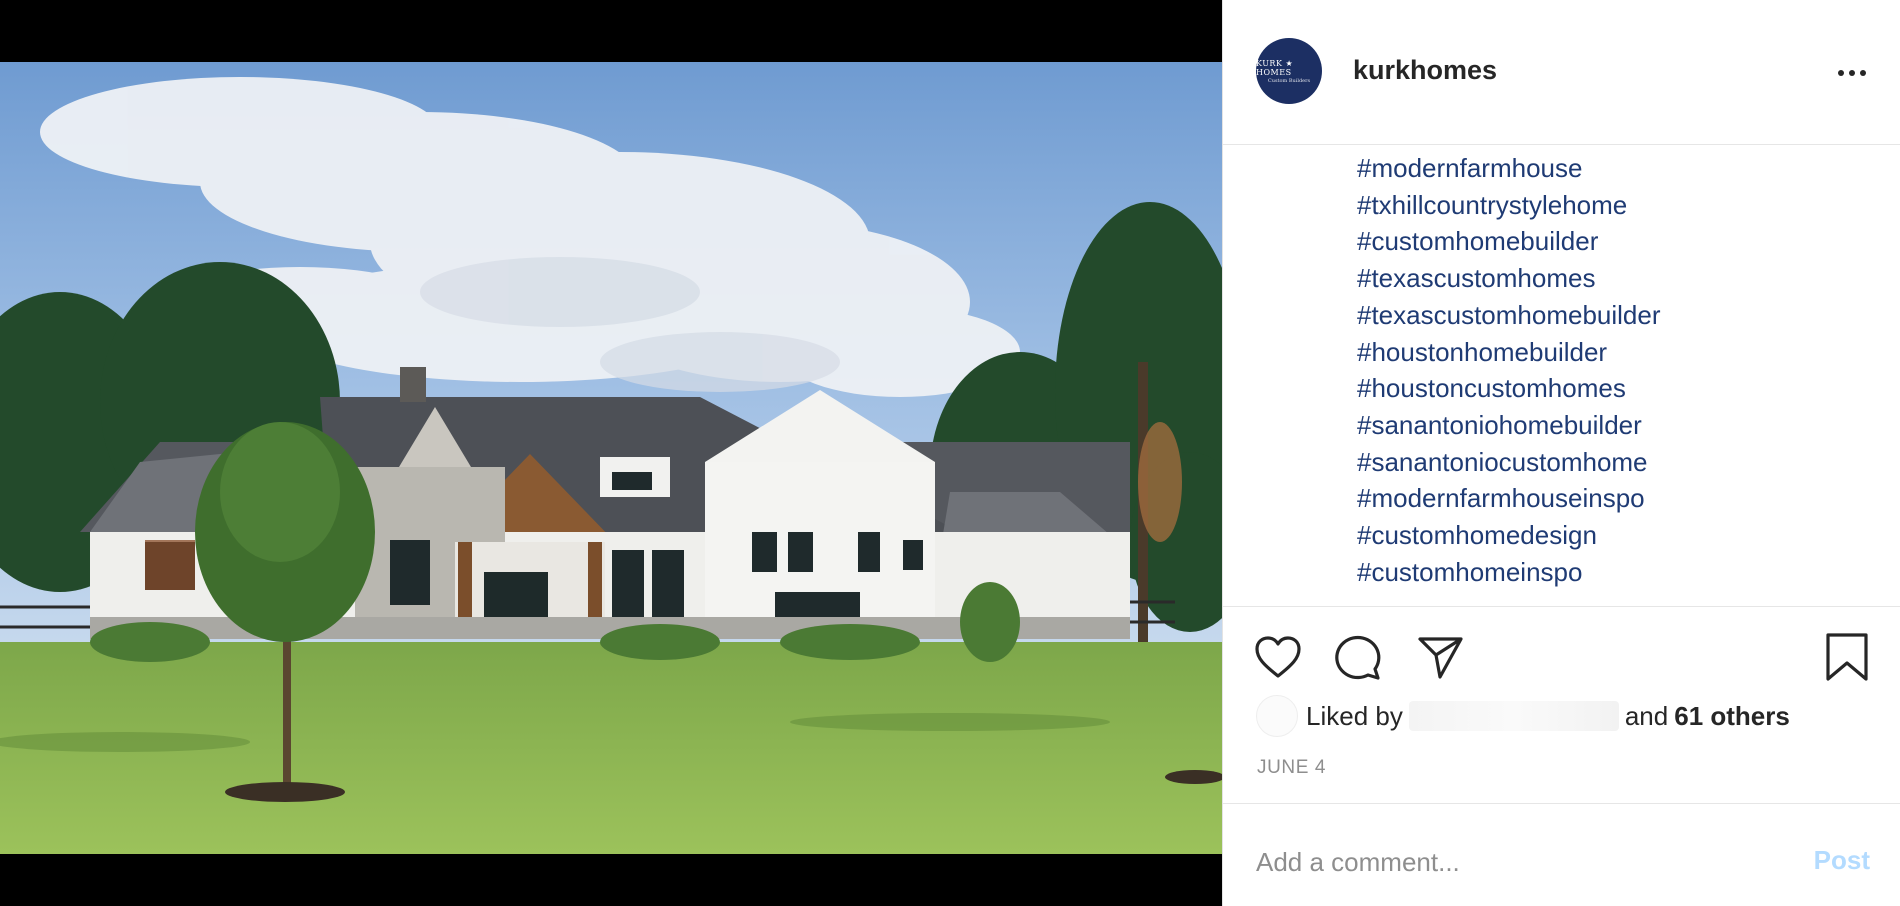  I want to click on hashtag-link: #houstonhomebuilder, so click(1617, 352).